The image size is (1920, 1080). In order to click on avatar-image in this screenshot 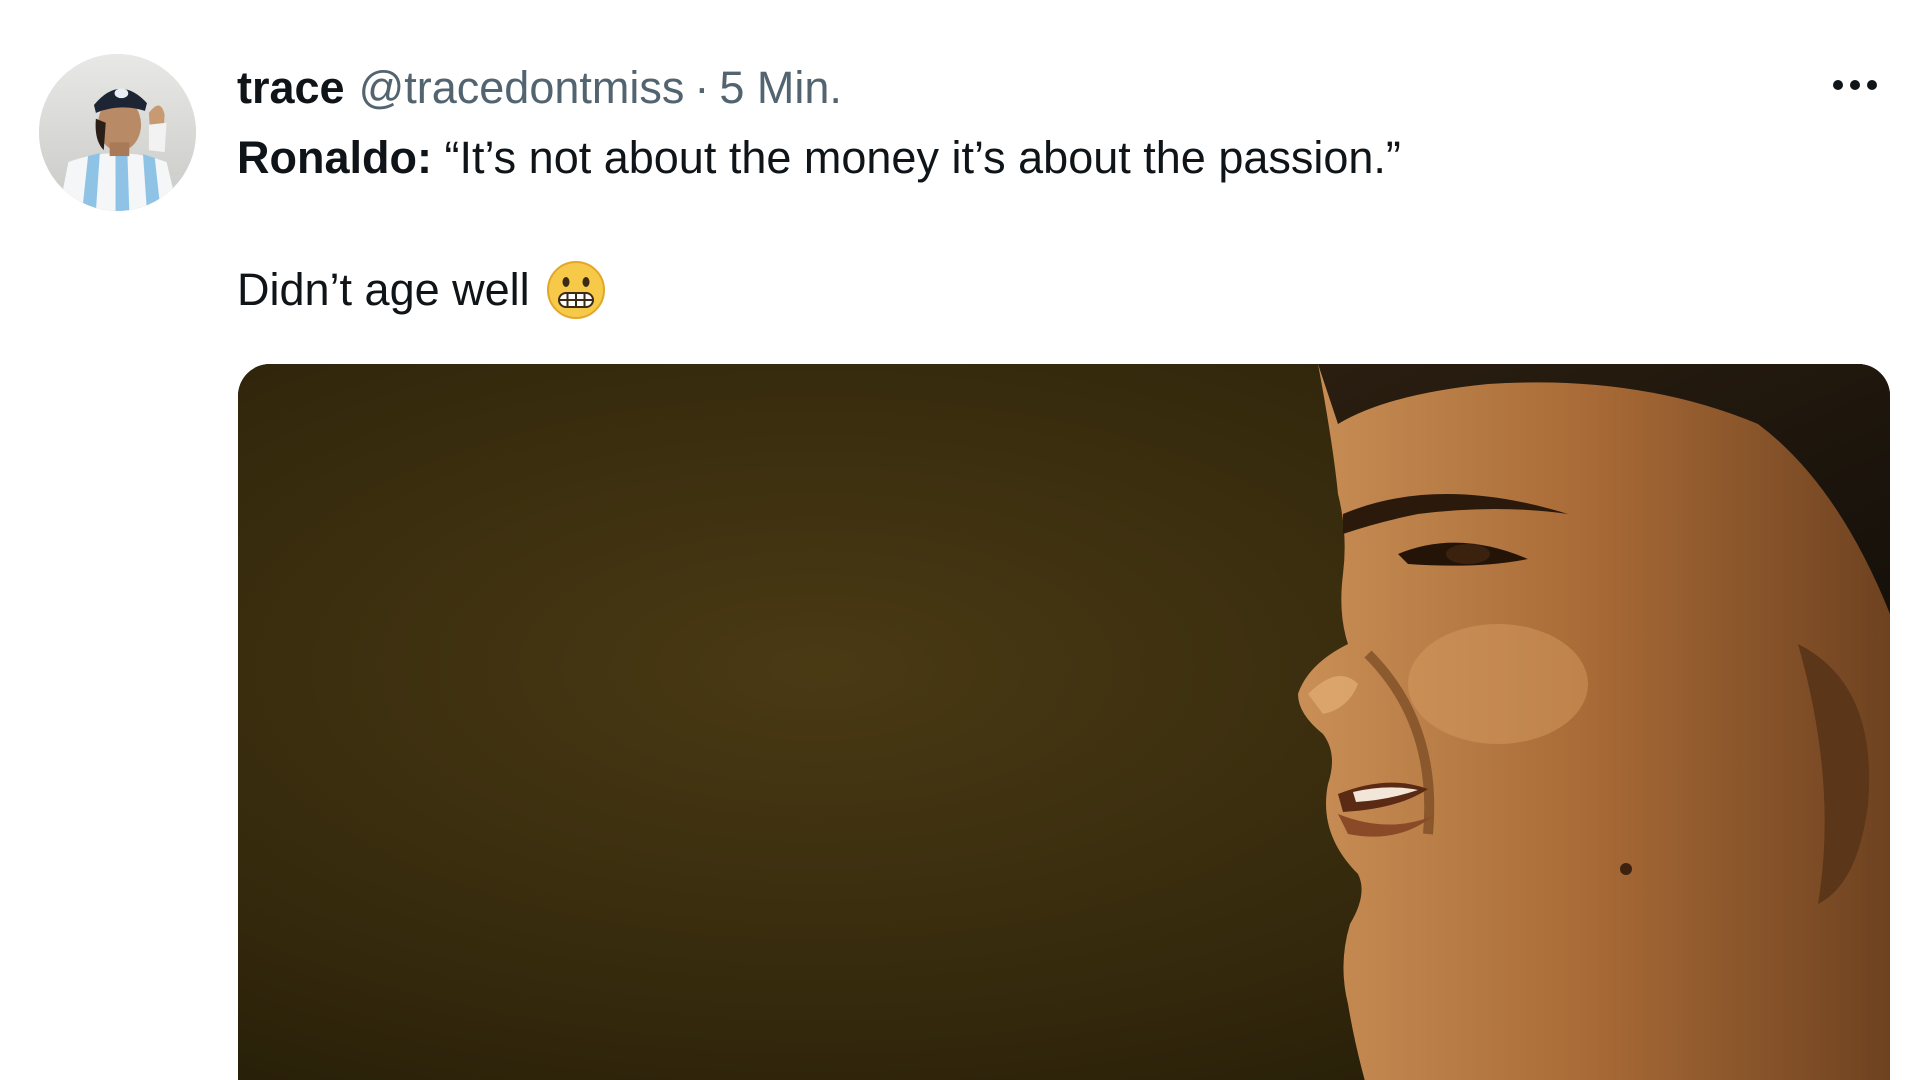, I will do `click(117, 132)`.